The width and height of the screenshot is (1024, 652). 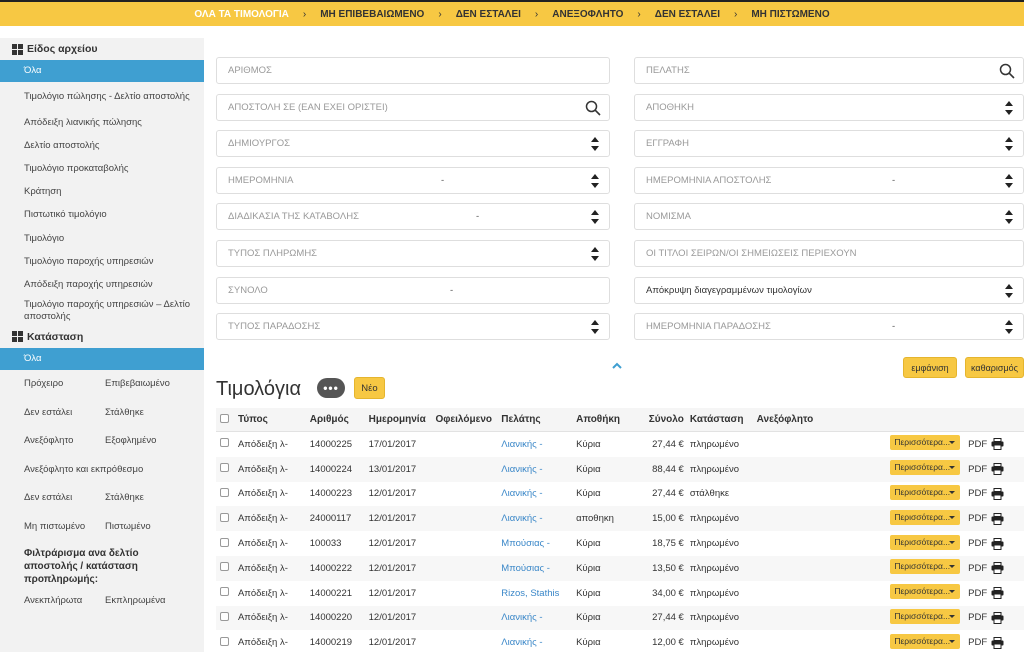 What do you see at coordinates (790, 14) in the screenshot?
I see `status-tab: ΜΗ ΠΙΣΤΩΜΕΝΟ` at bounding box center [790, 14].